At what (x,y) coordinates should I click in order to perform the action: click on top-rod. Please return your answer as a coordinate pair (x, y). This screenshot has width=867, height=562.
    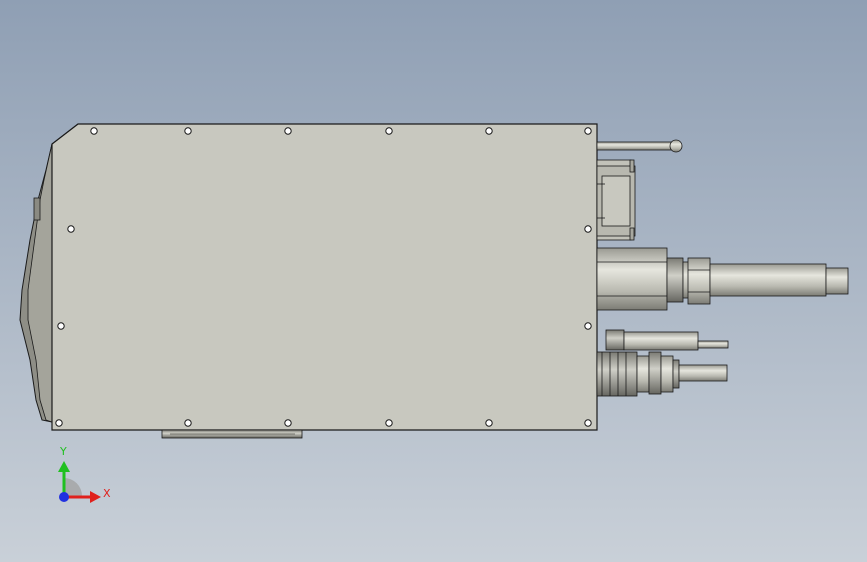
    Looking at the image, I should click on (639, 146).